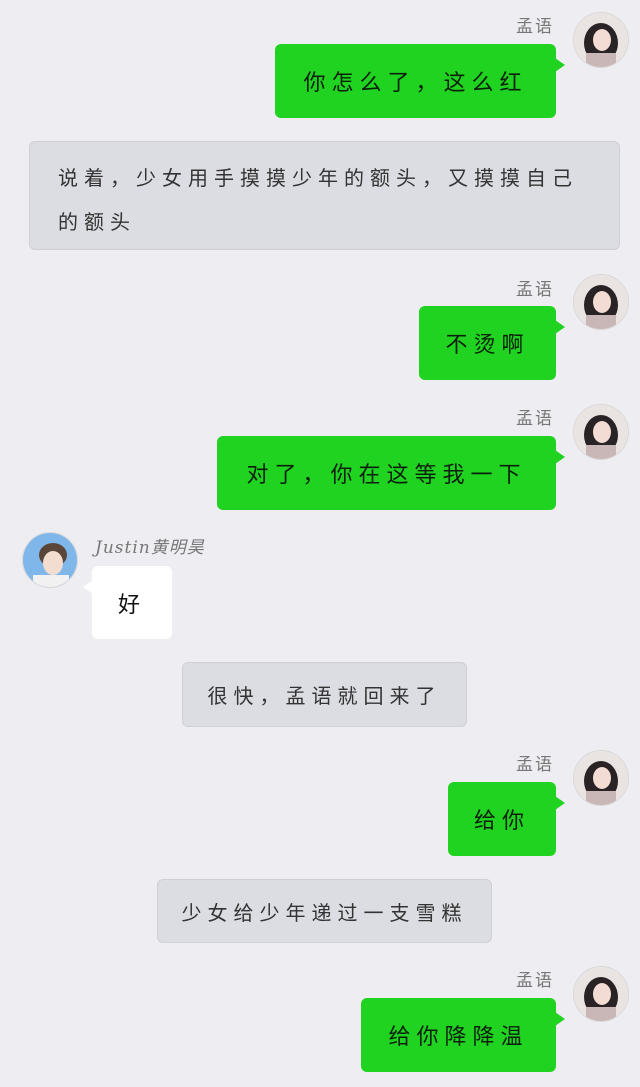 The width and height of the screenshot is (640, 1087). What do you see at coordinates (150, 548) in the screenshot?
I see `sender-name-other: Justin黄明昊` at bounding box center [150, 548].